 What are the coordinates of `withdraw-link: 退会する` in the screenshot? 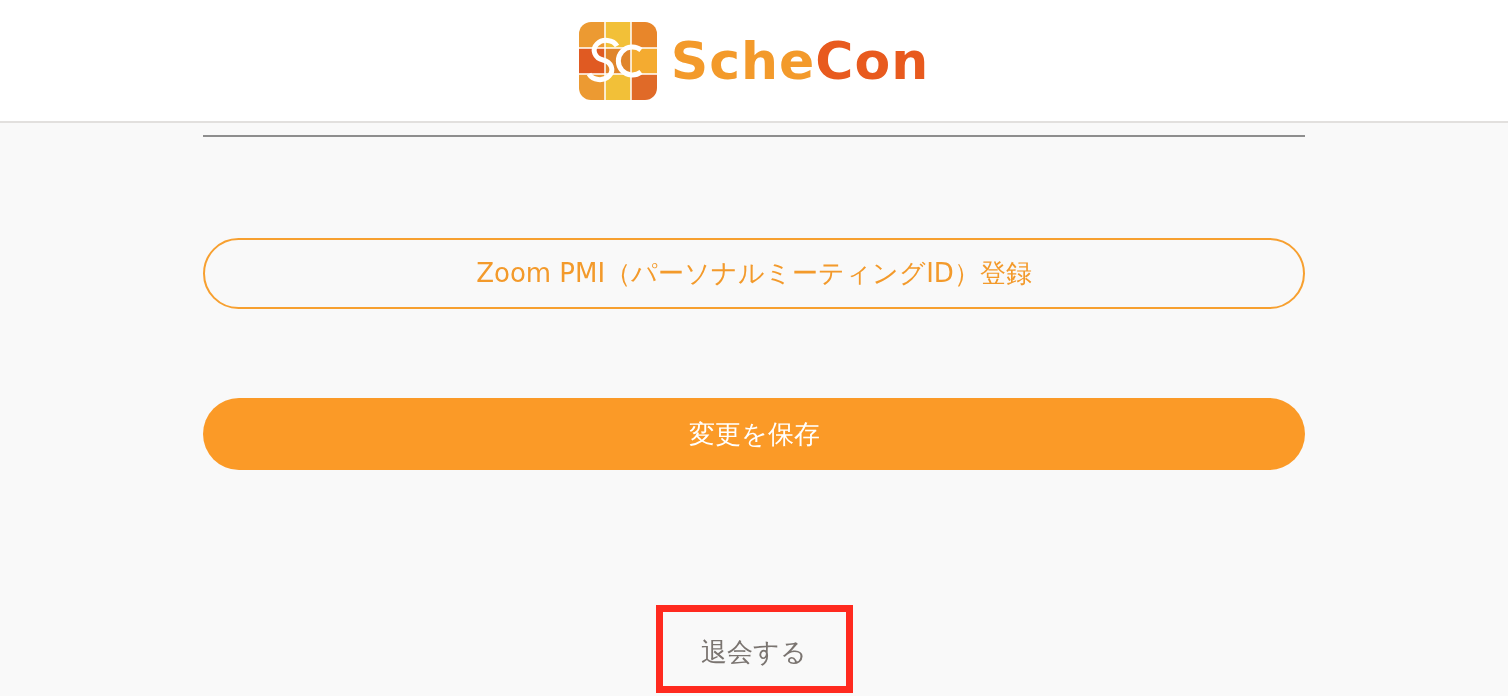 It's located at (754, 652).